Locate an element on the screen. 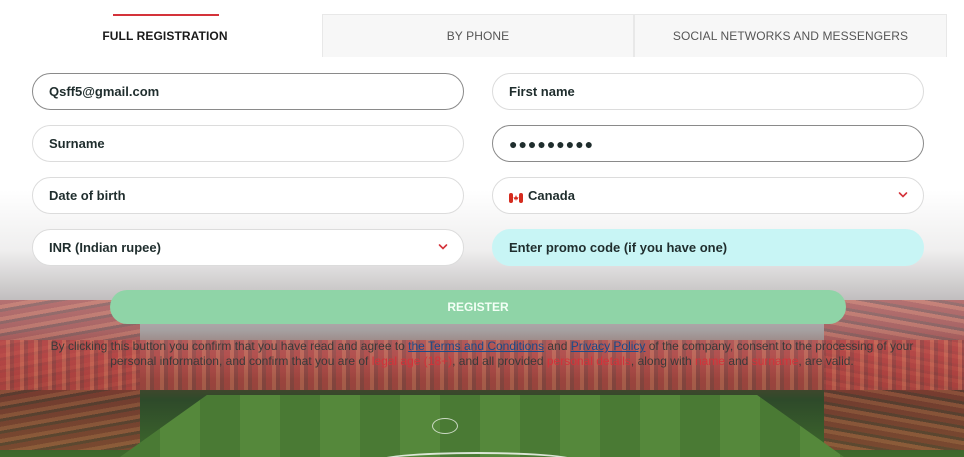 The image size is (964, 457). surname-text: surname is located at coordinates (775, 361).